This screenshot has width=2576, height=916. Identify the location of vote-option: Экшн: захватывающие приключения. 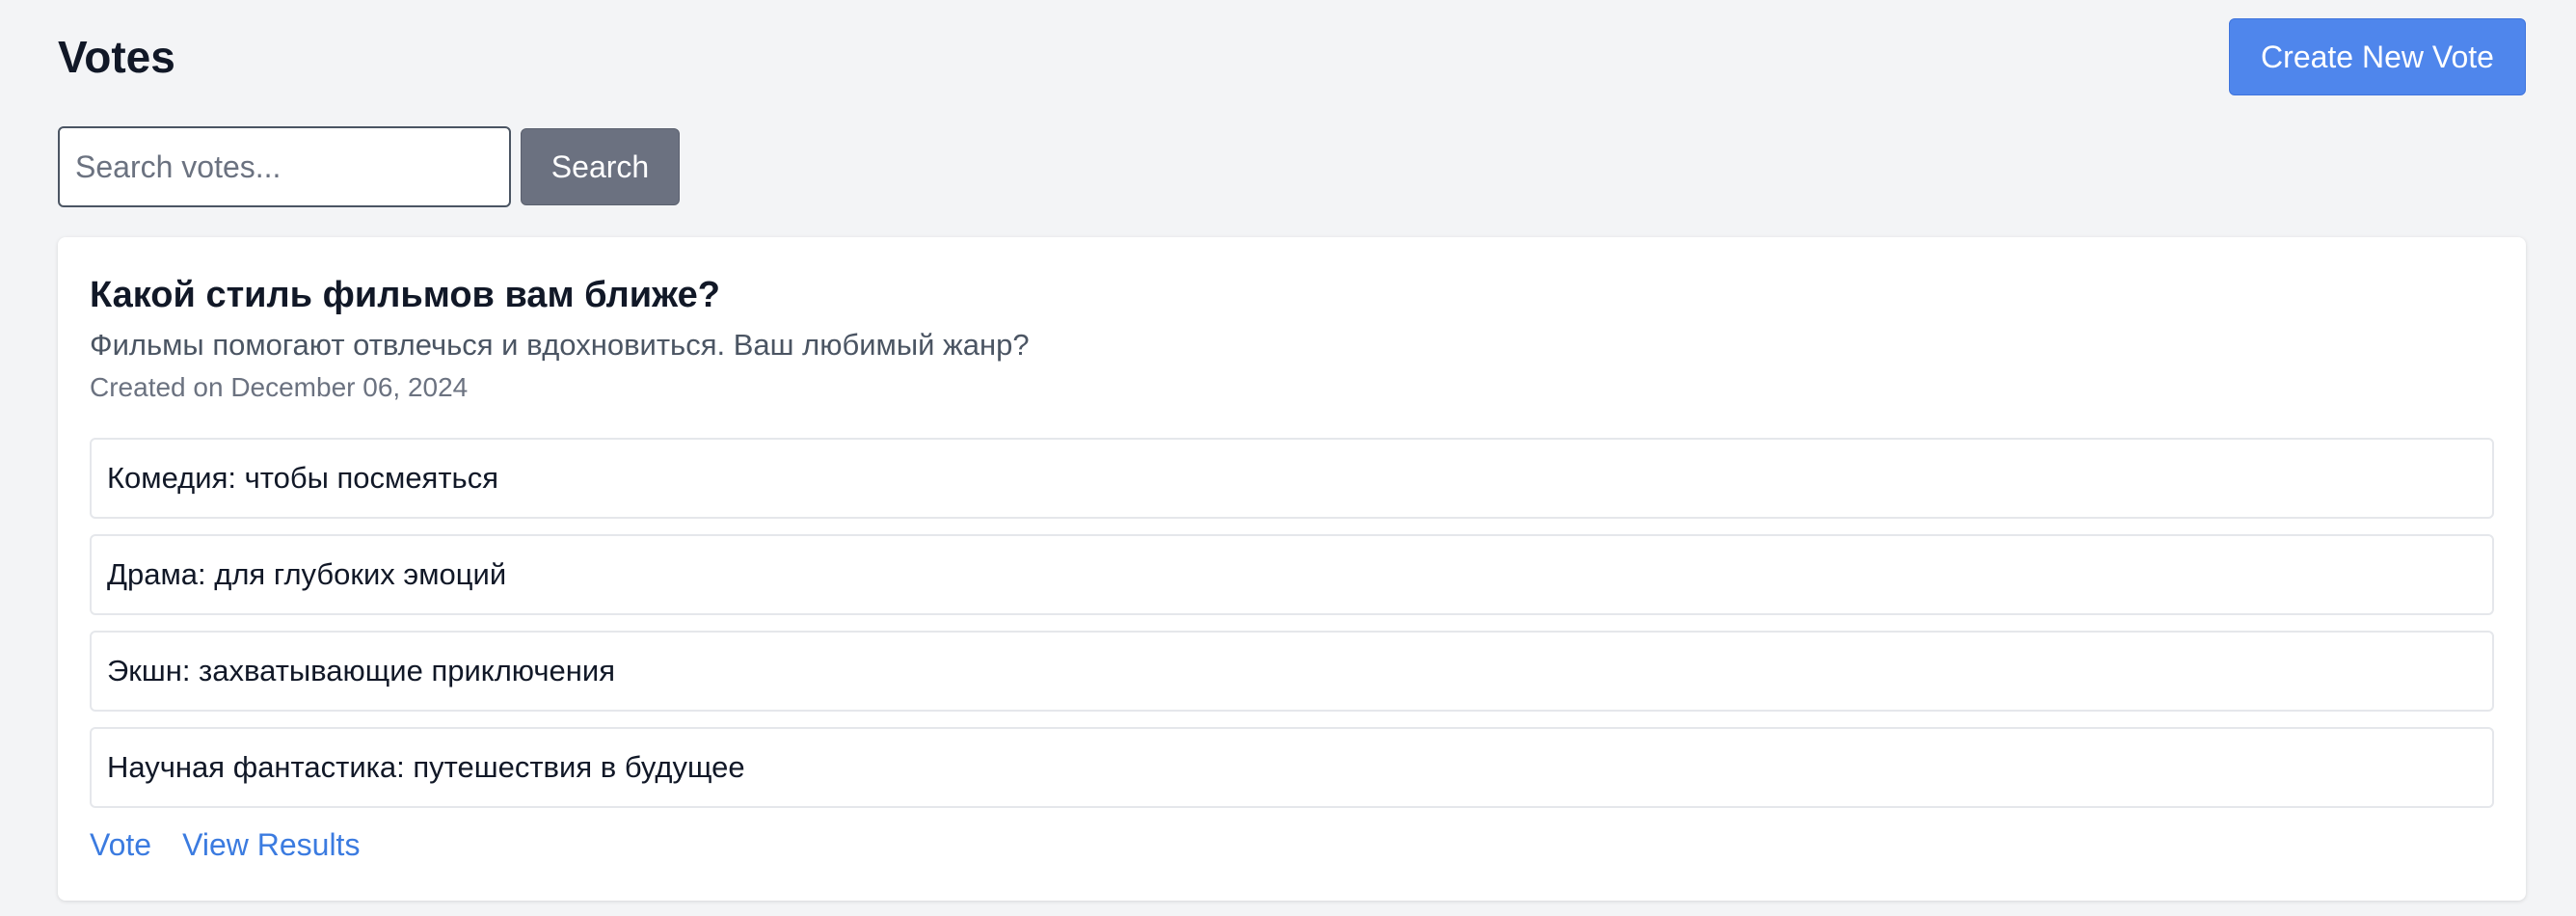
(1292, 672).